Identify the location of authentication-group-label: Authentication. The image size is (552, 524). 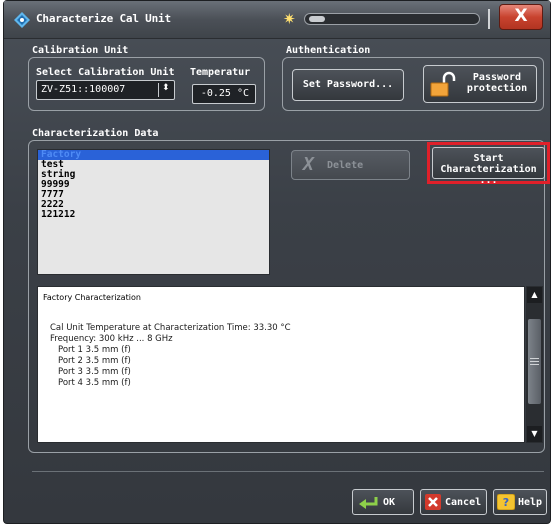
(328, 50).